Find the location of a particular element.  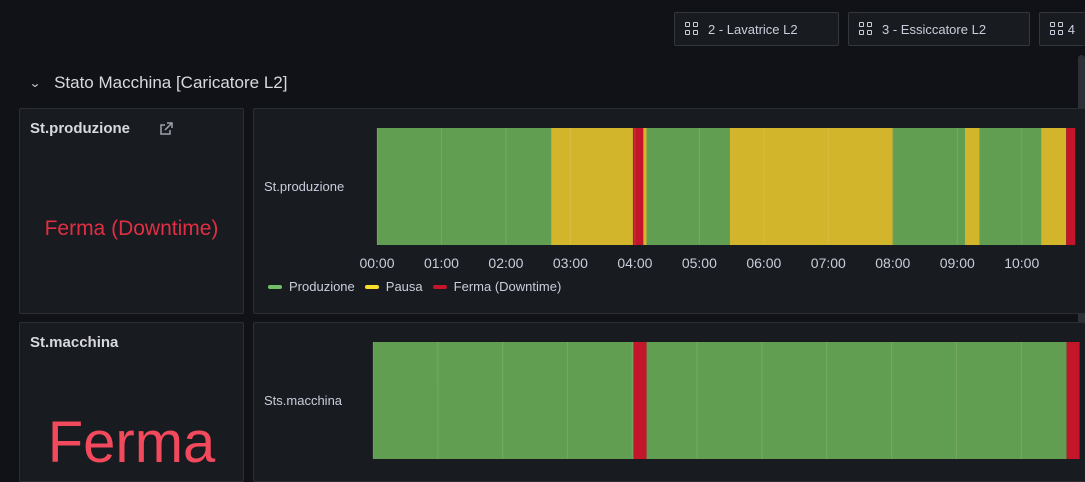

x-tick-label: 08:00 is located at coordinates (892, 262).